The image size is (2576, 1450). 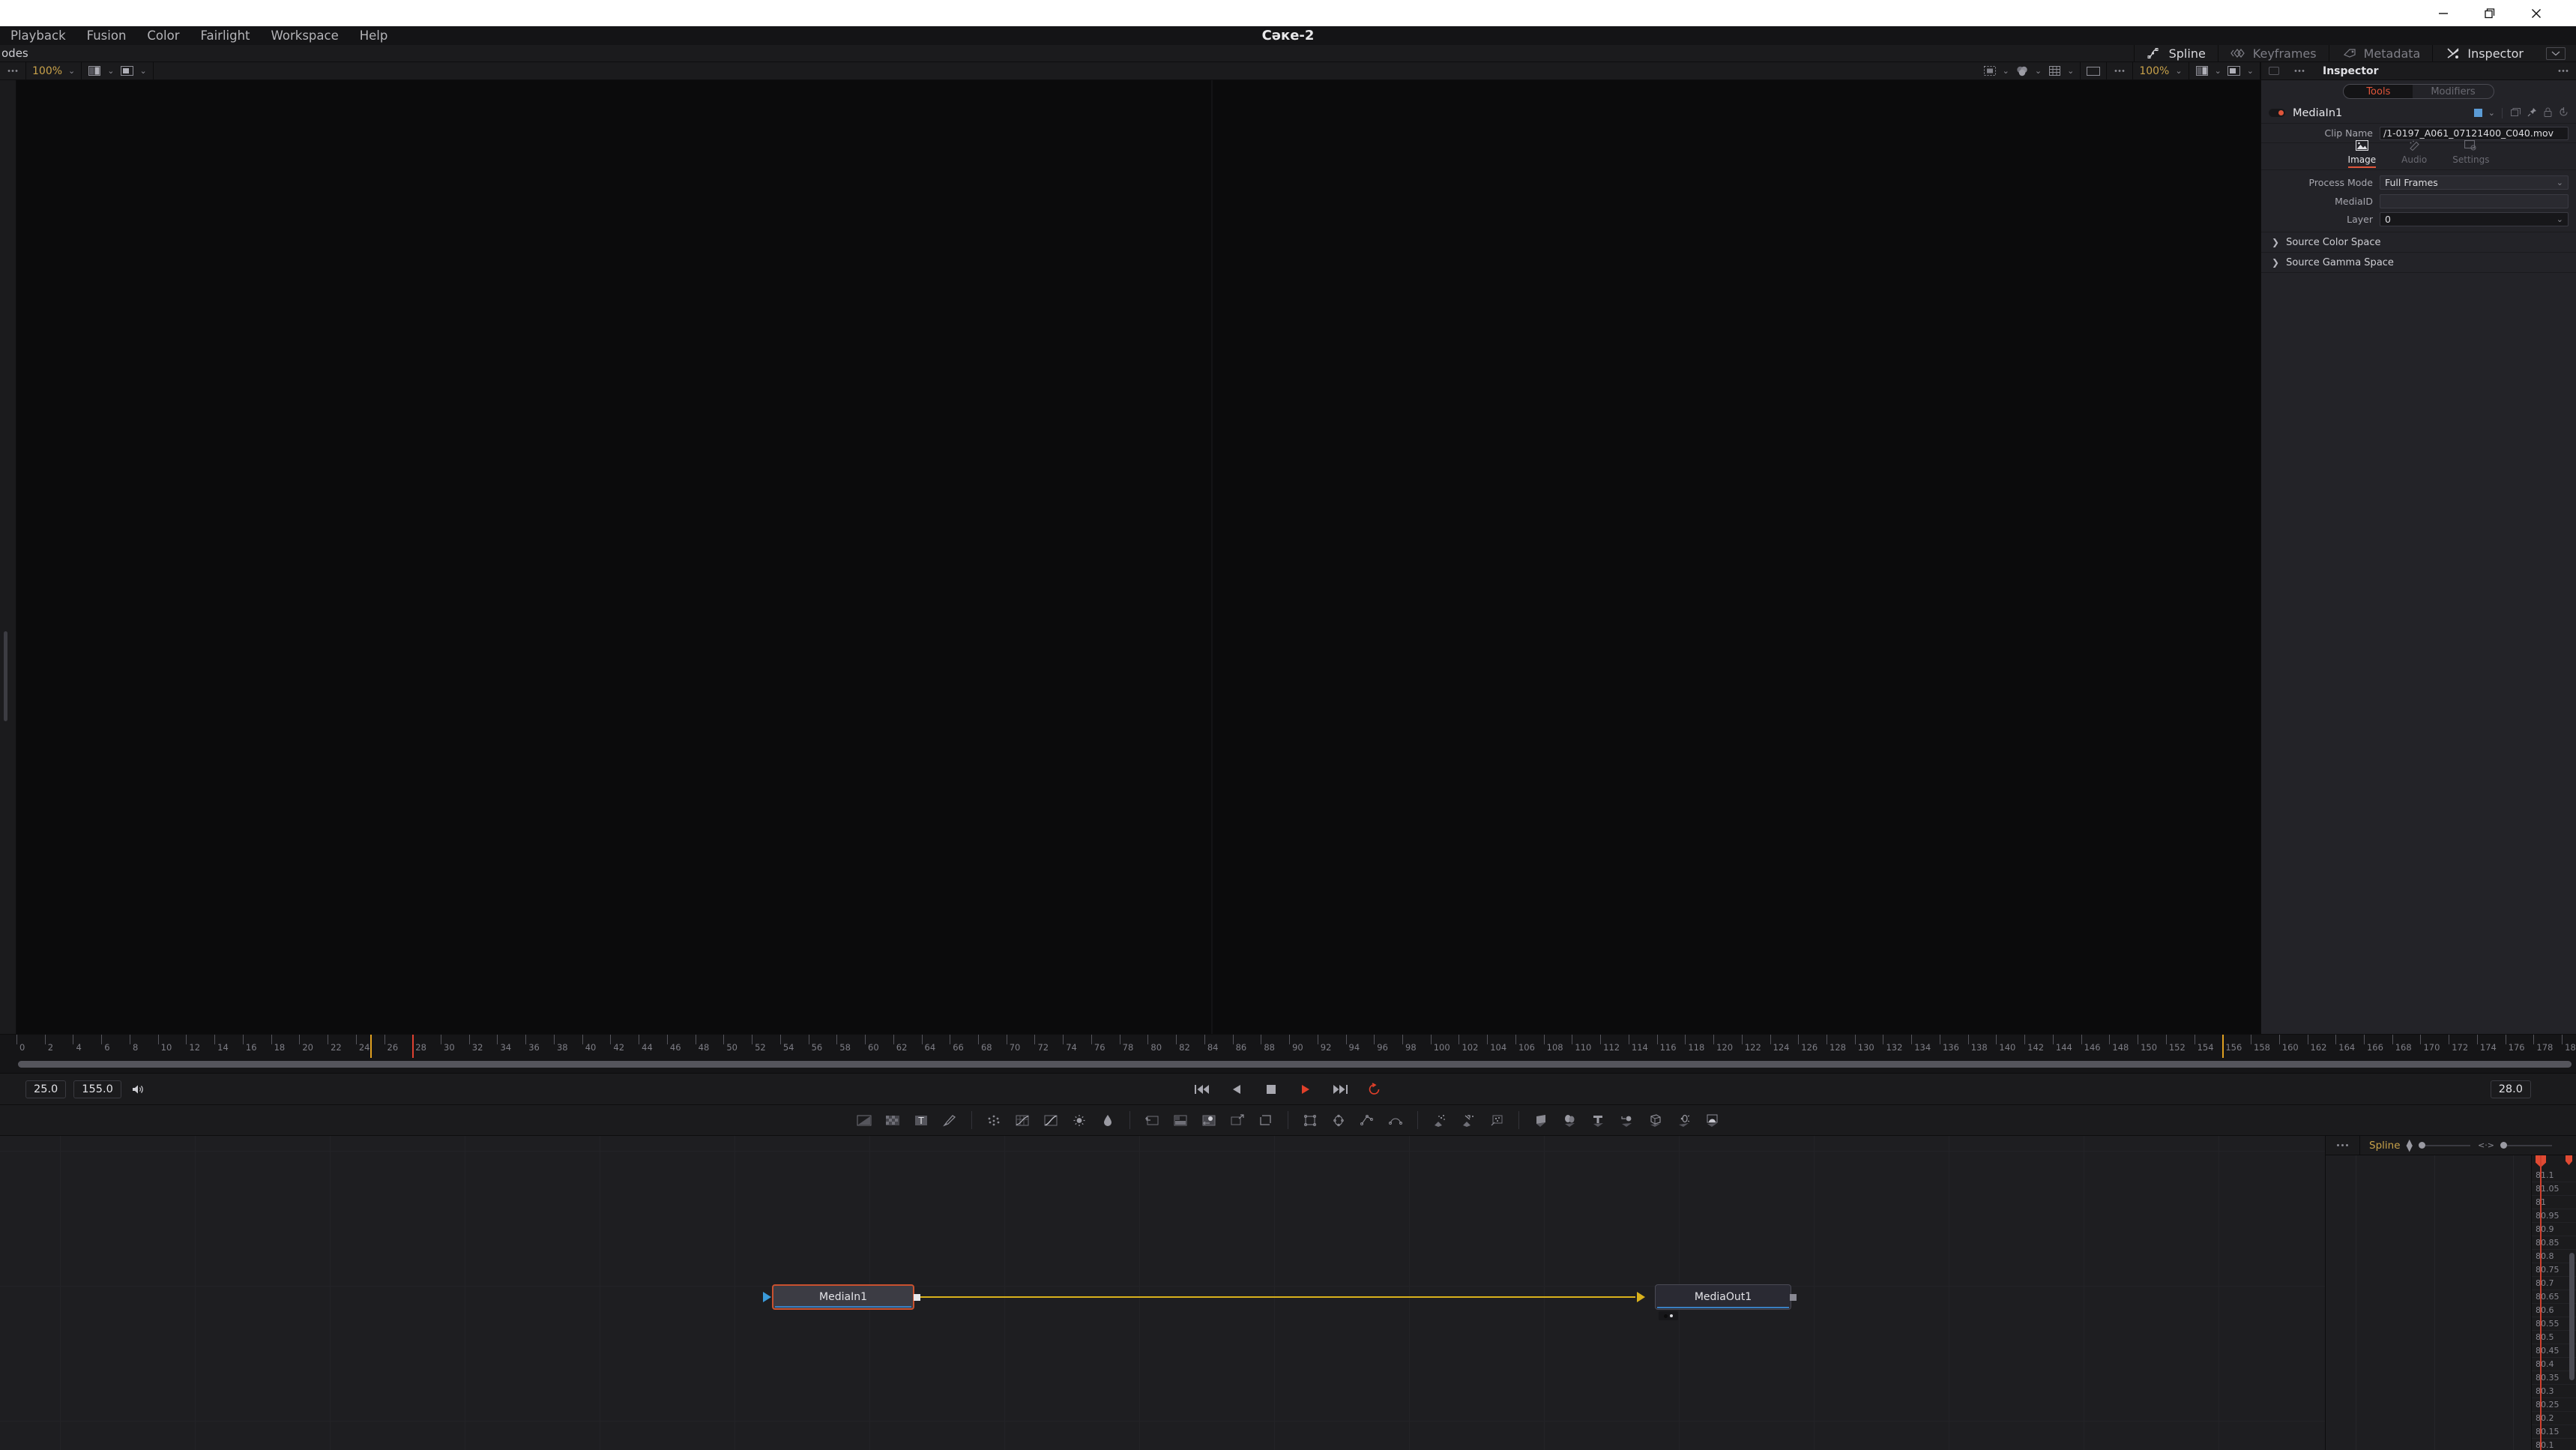 What do you see at coordinates (1266, 1120) in the screenshot?
I see `crop-icon` at bounding box center [1266, 1120].